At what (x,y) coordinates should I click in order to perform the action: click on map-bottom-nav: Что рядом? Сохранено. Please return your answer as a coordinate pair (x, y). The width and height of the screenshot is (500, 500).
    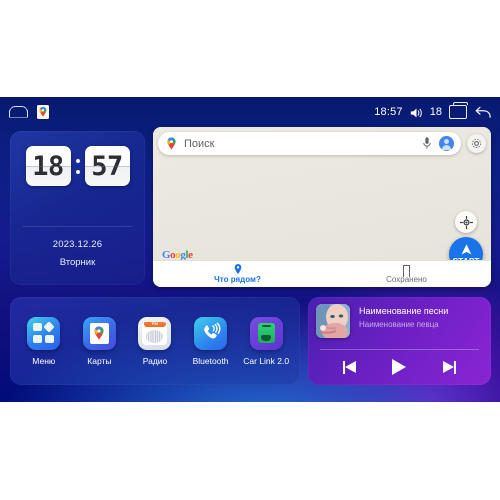
    Looking at the image, I should click on (322, 273).